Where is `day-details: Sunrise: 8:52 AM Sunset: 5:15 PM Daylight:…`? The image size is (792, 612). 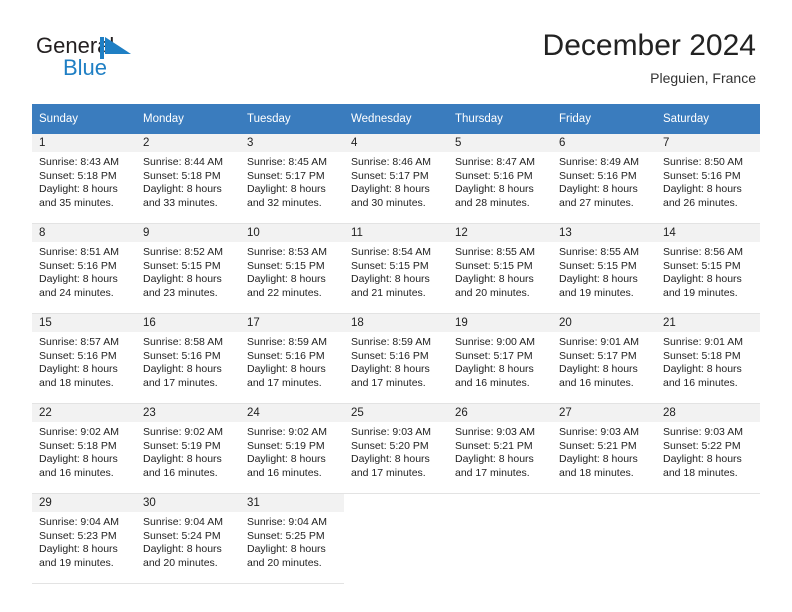
day-details: Sunrise: 8:52 AM Sunset: 5:15 PM Daylight:… is located at coordinates (188, 271).